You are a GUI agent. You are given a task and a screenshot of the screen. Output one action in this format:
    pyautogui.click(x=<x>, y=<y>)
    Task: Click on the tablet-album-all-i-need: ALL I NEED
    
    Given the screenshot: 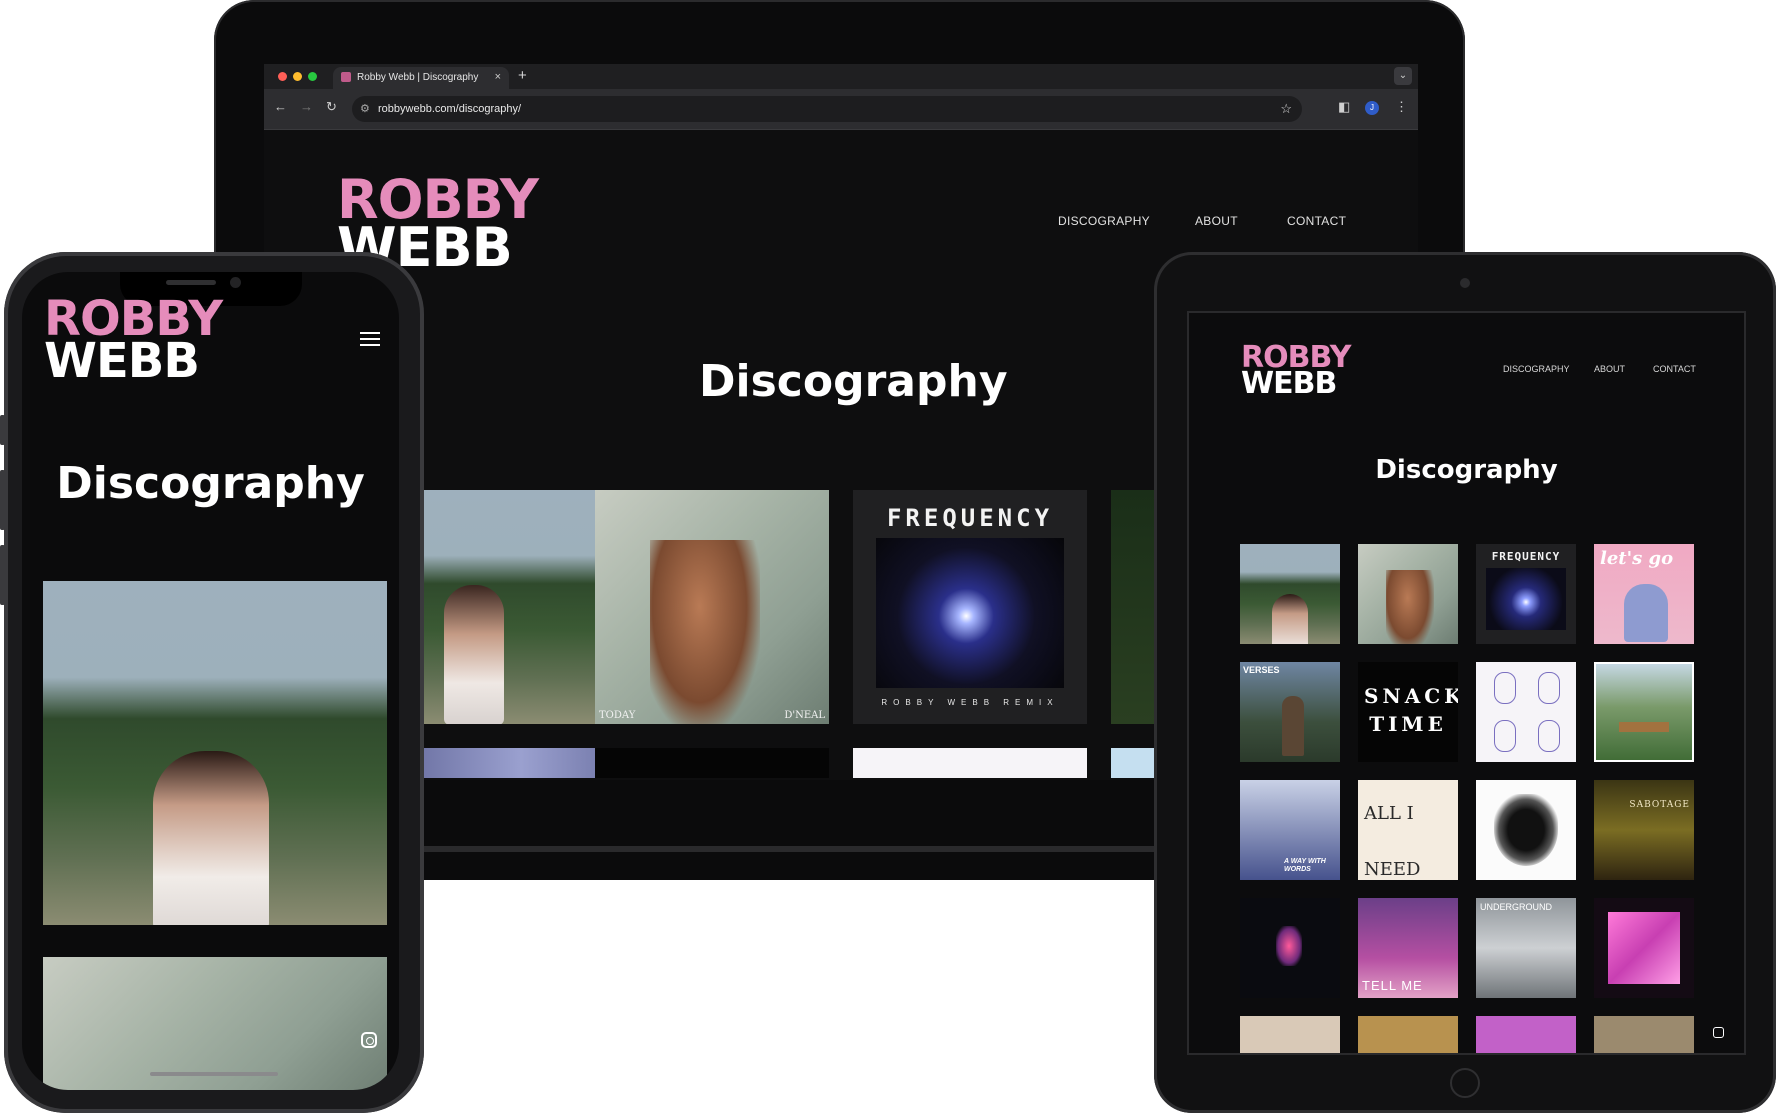 What is the action you would take?
    pyautogui.click(x=1408, y=830)
    